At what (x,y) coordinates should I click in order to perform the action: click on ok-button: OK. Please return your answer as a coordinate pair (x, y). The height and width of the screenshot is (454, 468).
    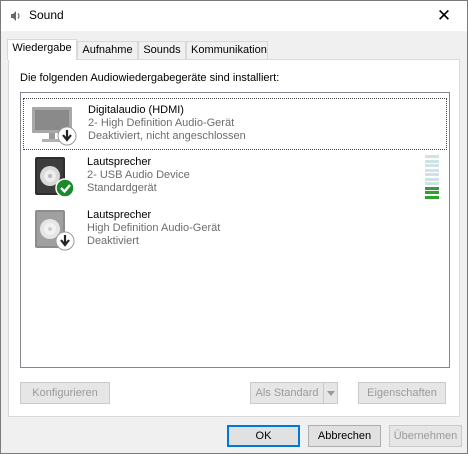
    Looking at the image, I should click on (263, 436).